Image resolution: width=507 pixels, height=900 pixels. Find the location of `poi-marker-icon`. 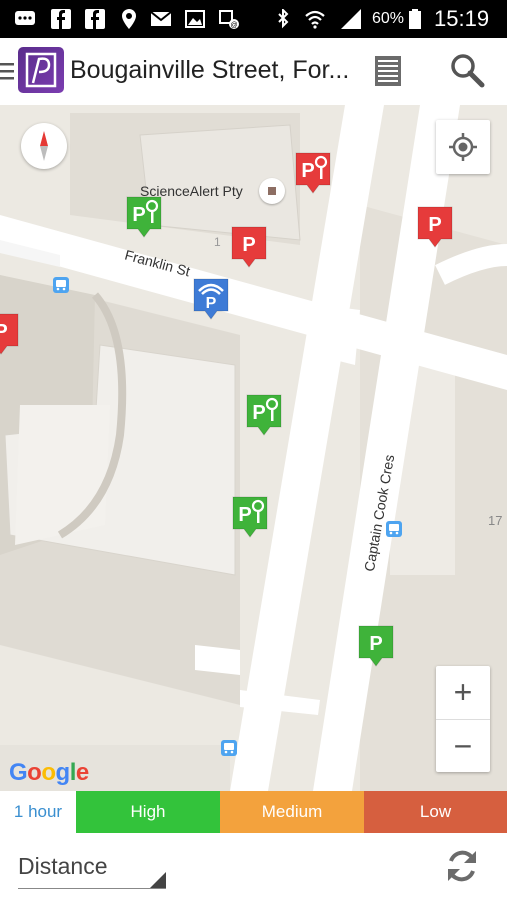

poi-marker-icon is located at coordinates (272, 191).